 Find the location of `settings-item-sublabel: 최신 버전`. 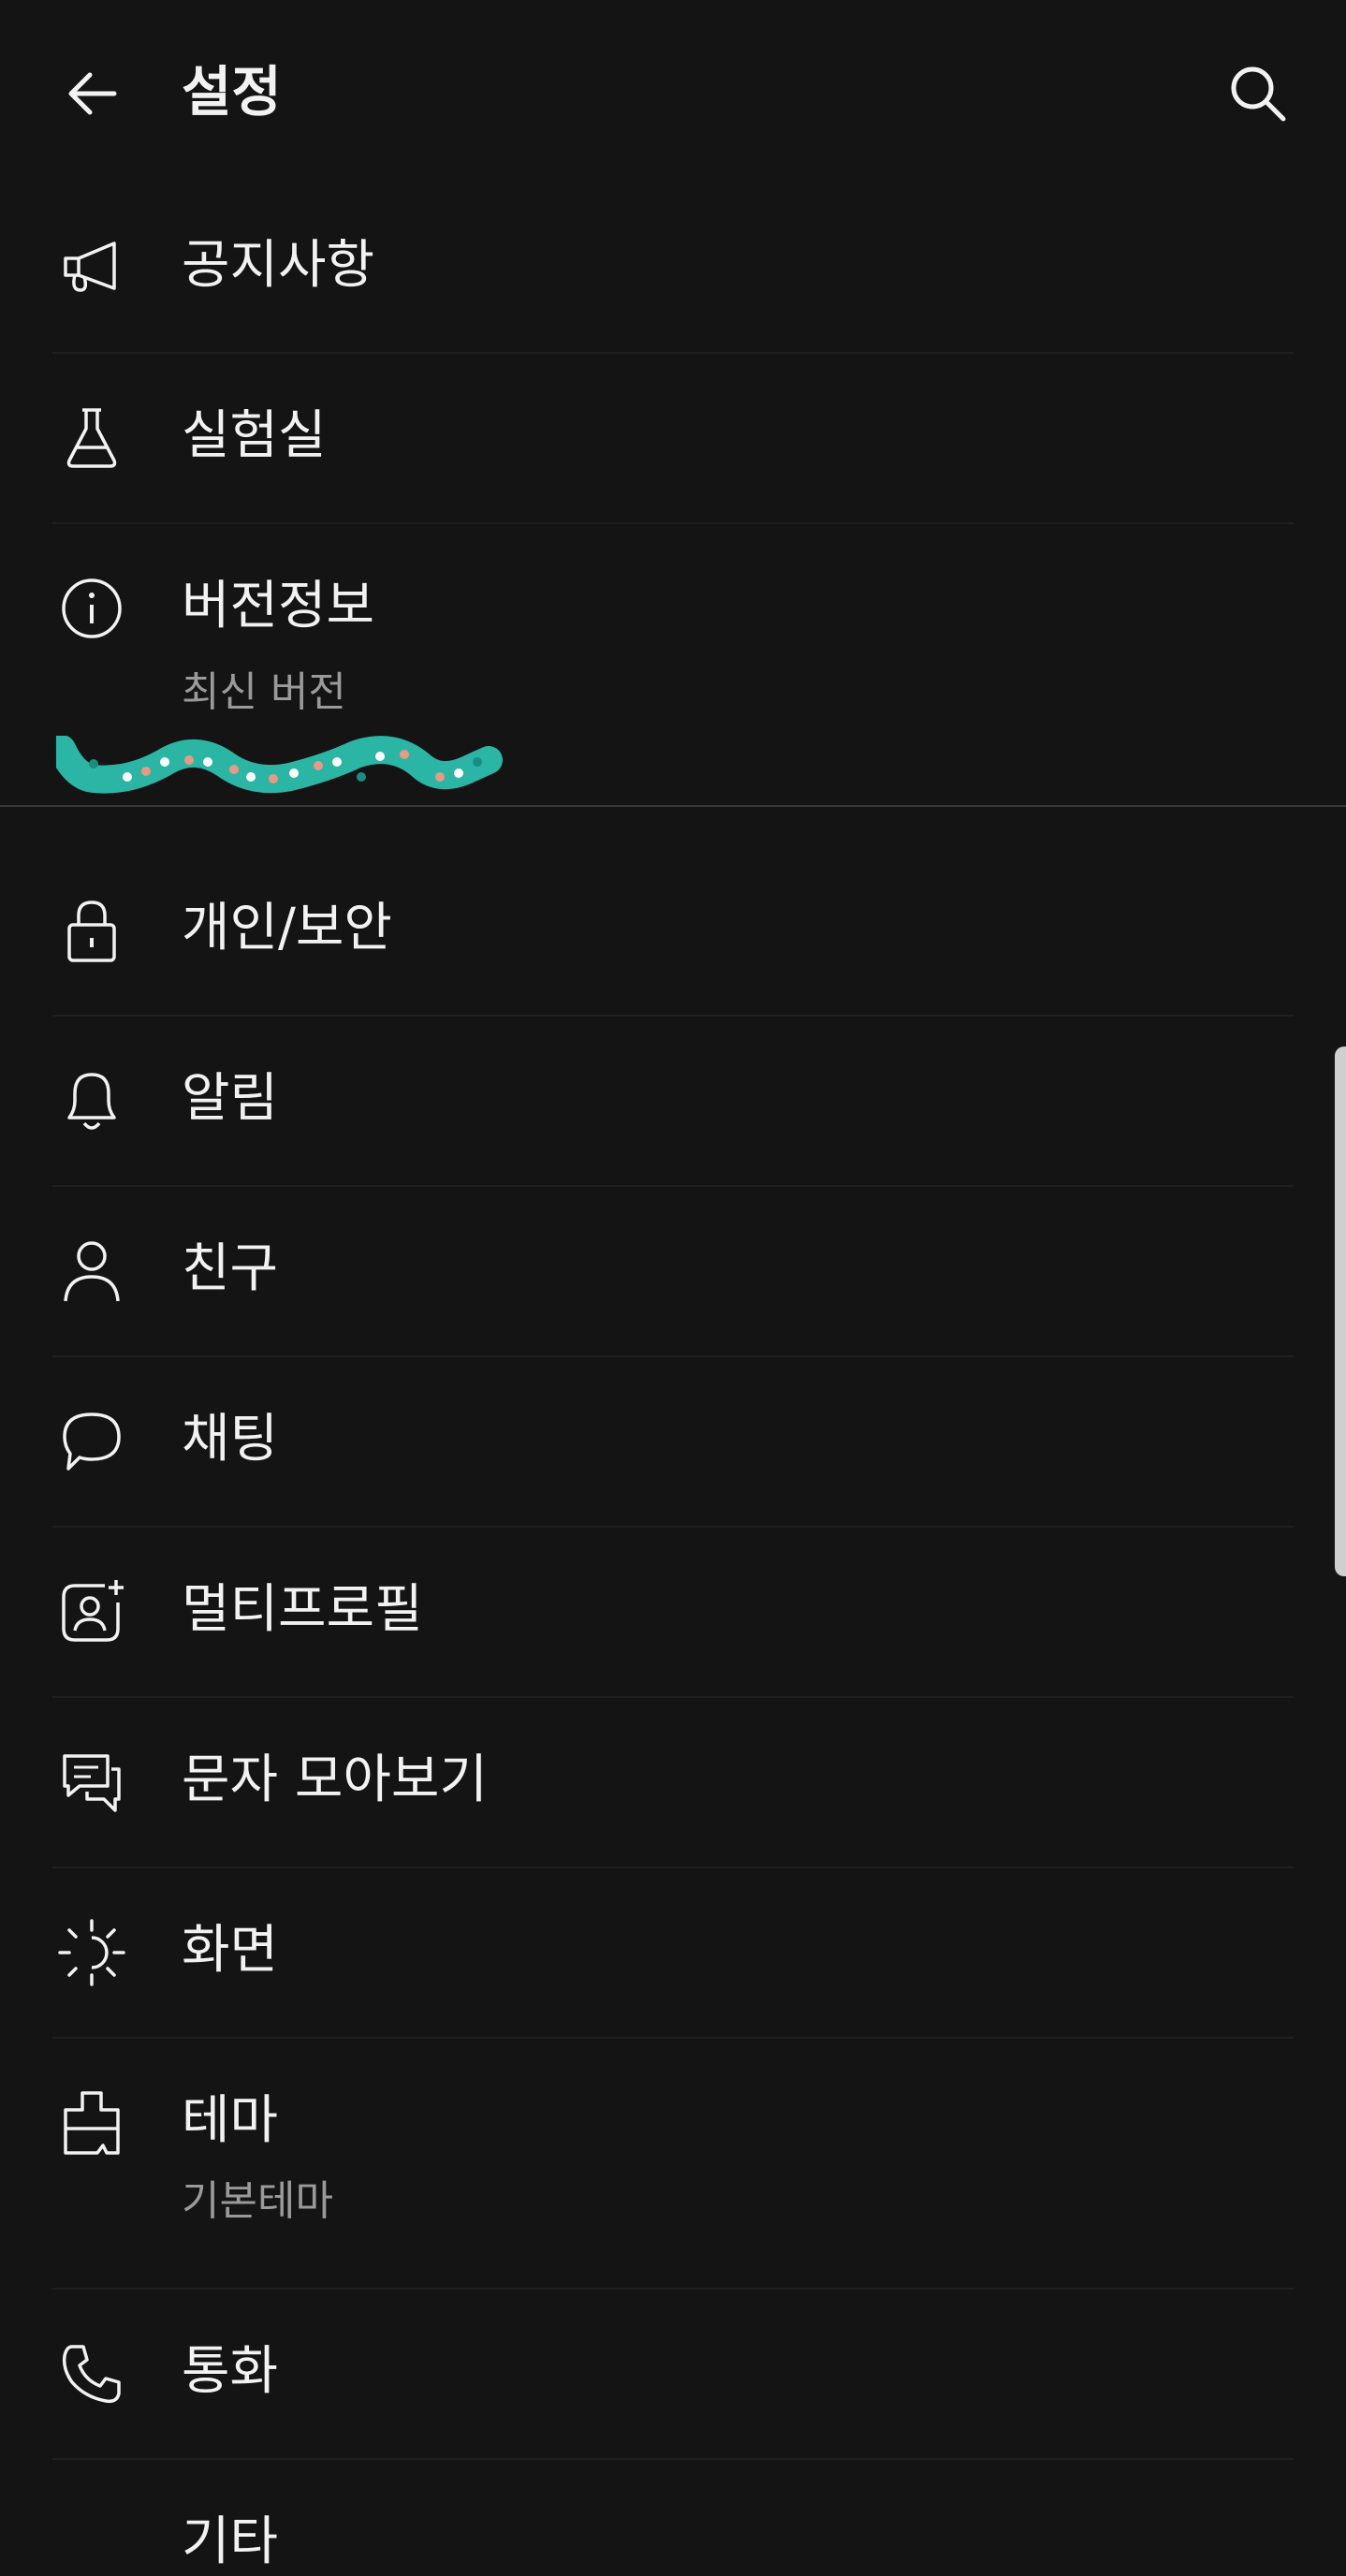

settings-item-sublabel: 최신 버전 is located at coordinates (264, 692).